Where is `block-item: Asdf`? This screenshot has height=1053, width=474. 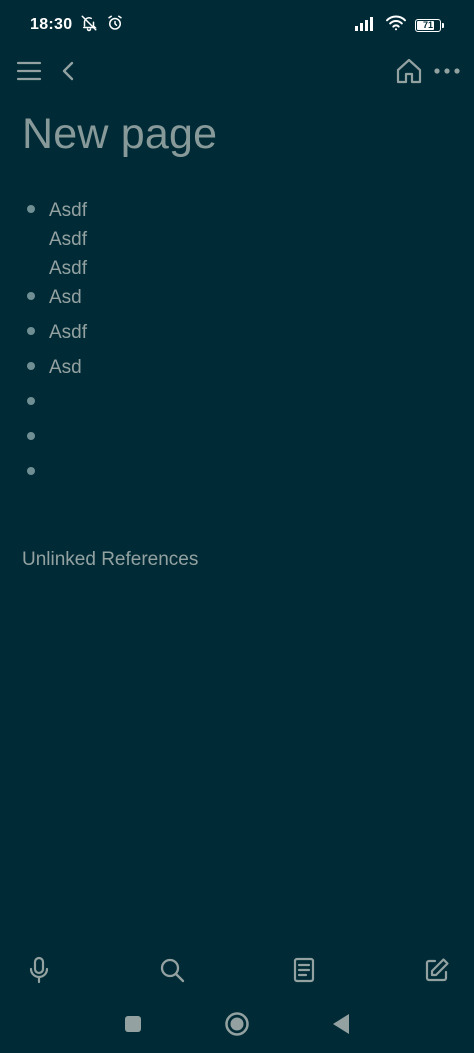 block-item: Asdf is located at coordinates (237, 335).